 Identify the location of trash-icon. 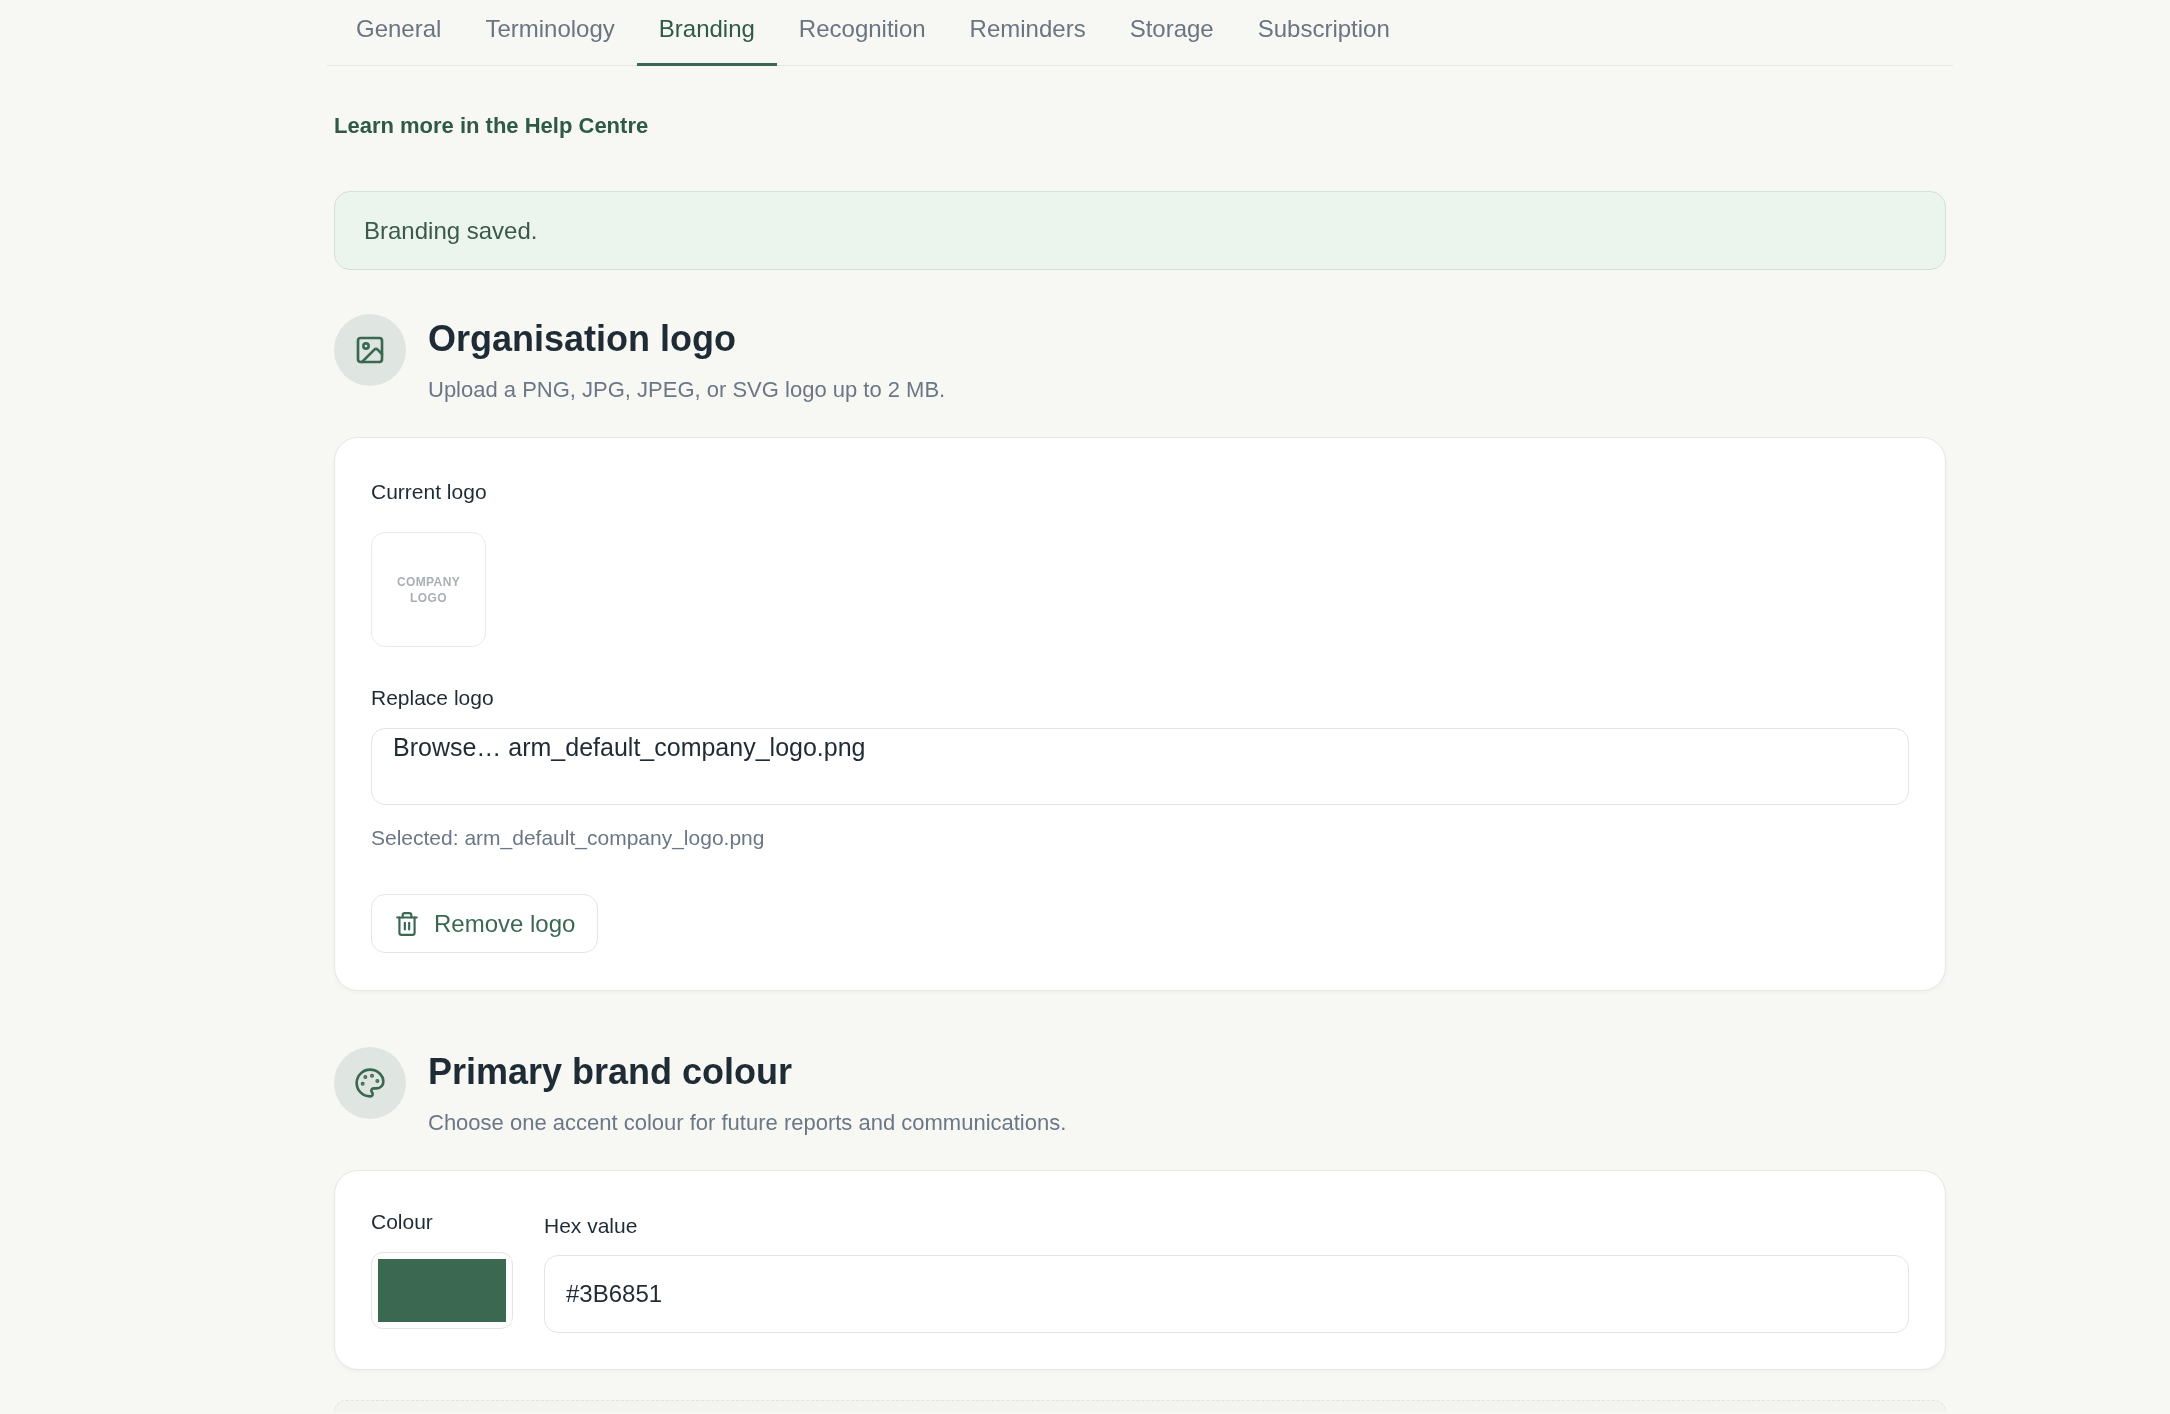
(407, 923).